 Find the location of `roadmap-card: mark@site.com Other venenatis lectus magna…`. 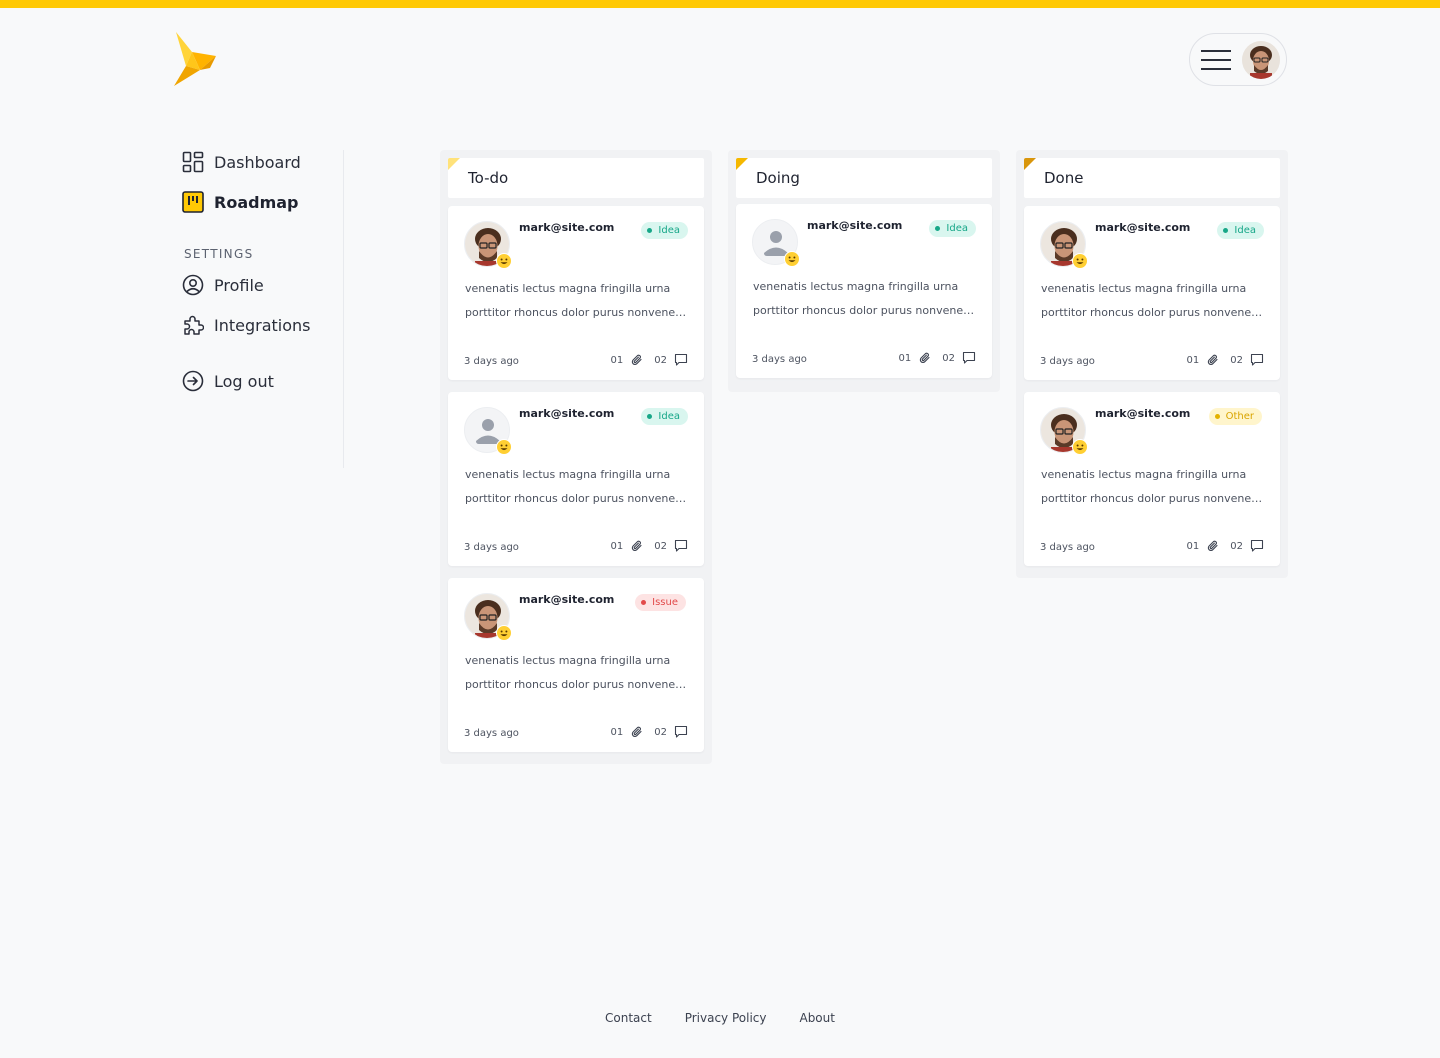

roadmap-card: mark@site.com Other venenatis lectus magna… is located at coordinates (1152, 479).